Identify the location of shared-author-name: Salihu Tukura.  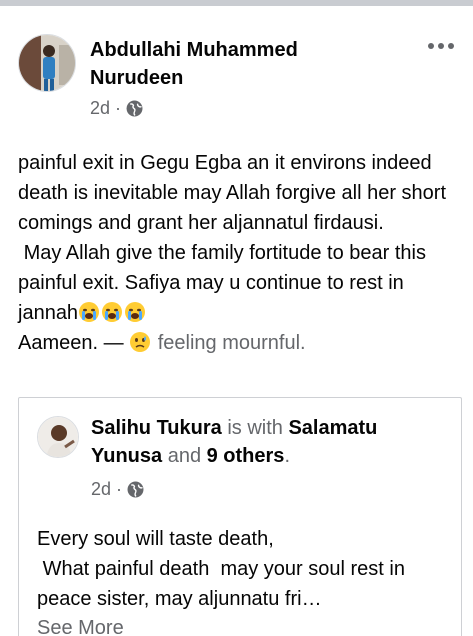
(156, 428).